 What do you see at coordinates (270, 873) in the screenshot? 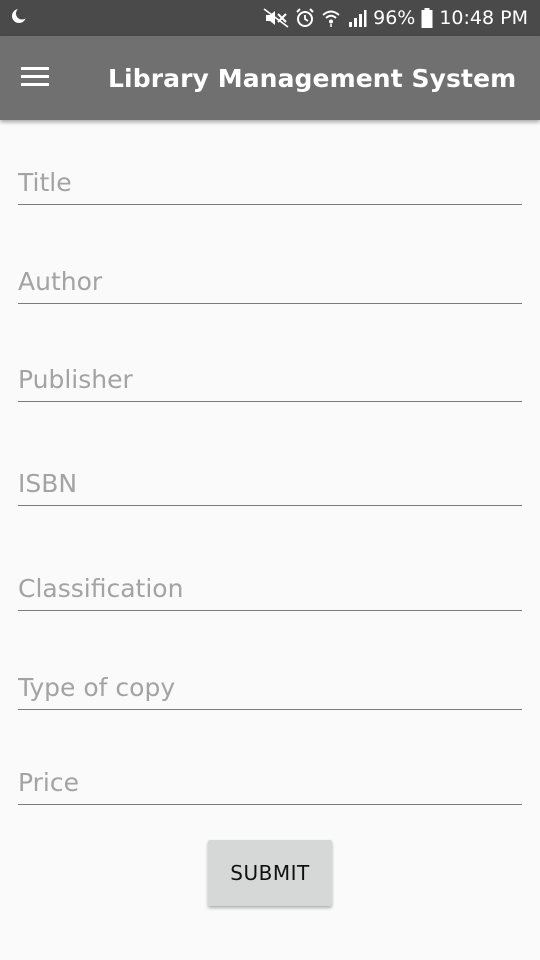
I see `submit-button: SUBMIT` at bounding box center [270, 873].